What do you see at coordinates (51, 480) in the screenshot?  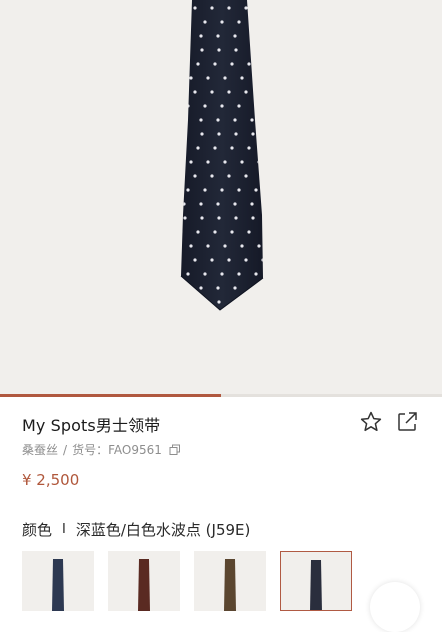 I see `product-price: ¥ 2,500` at bounding box center [51, 480].